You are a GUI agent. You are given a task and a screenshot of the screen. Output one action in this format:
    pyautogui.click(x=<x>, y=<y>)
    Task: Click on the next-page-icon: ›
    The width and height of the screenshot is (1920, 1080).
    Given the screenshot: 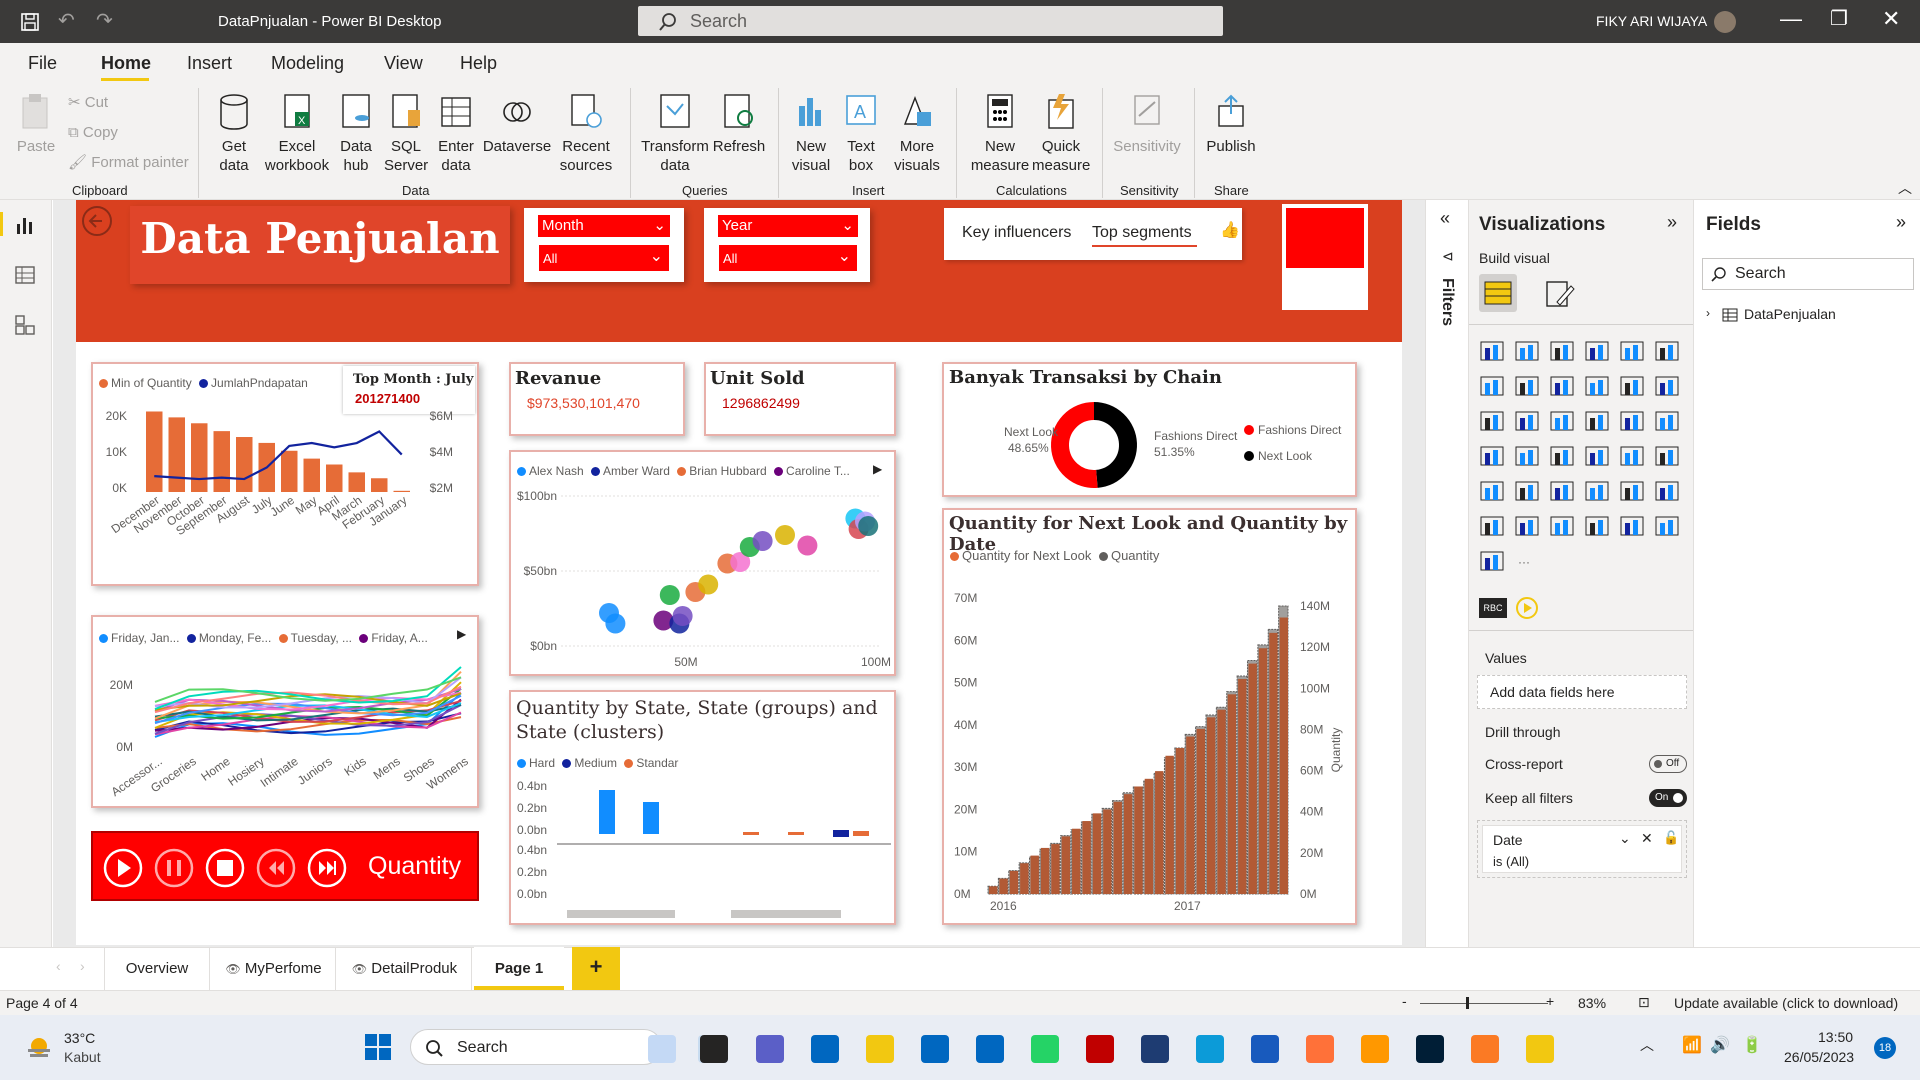 What is the action you would take?
    pyautogui.click(x=82, y=966)
    